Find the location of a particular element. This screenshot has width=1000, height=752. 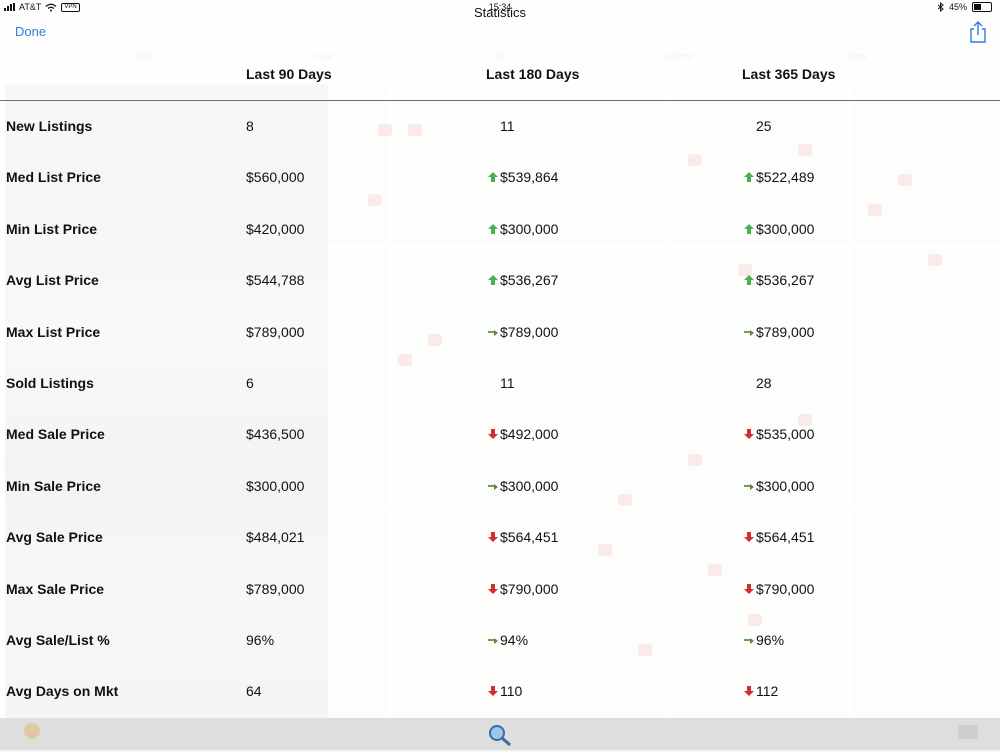

value-90-days: $436,500 is located at coordinates (275, 434).